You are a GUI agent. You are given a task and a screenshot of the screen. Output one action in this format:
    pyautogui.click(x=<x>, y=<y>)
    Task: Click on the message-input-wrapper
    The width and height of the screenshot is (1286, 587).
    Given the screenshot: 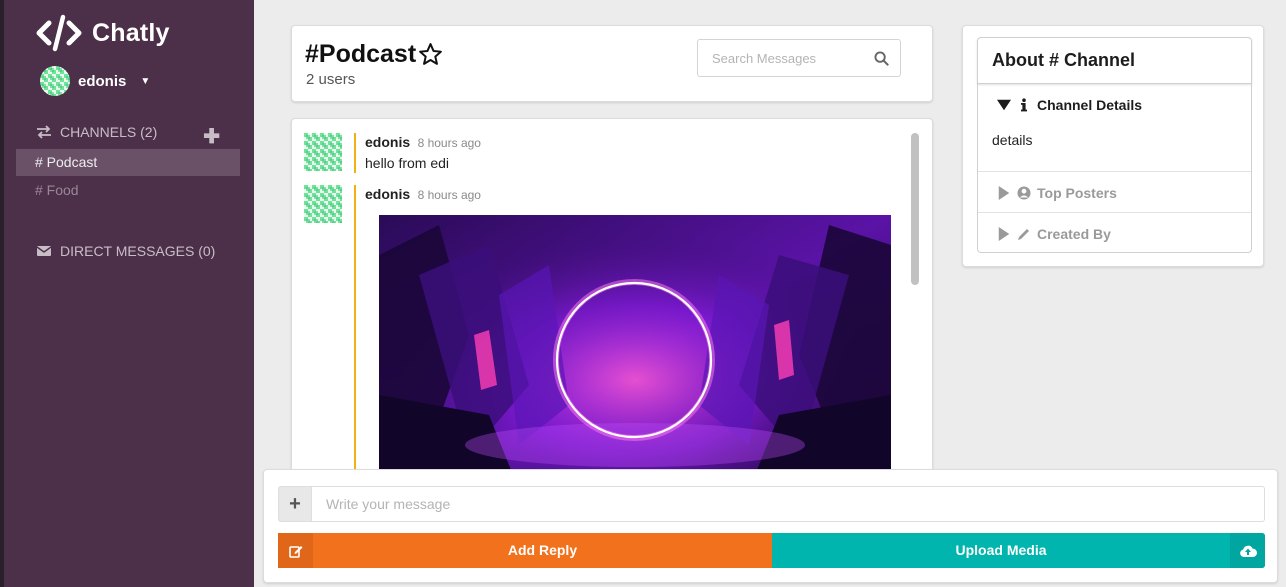 What is the action you would take?
    pyautogui.click(x=788, y=504)
    